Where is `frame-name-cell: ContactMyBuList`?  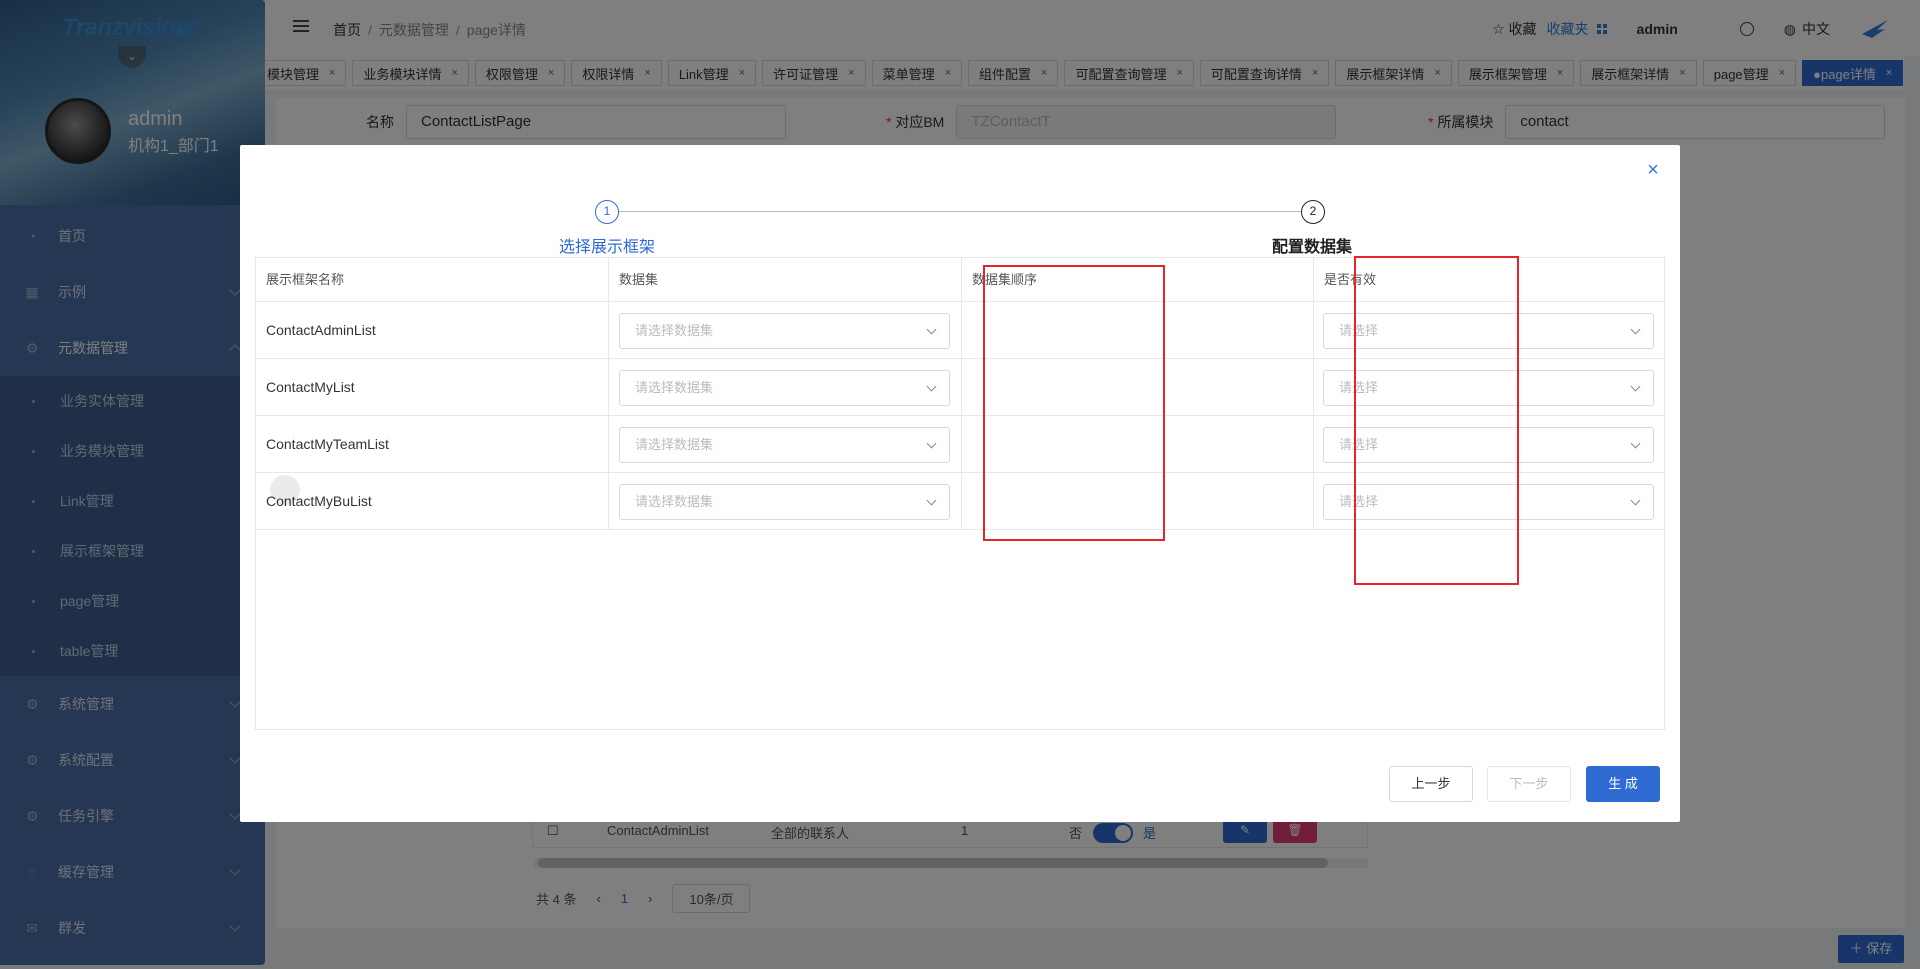 frame-name-cell: ContactMyBuList is located at coordinates (432, 501).